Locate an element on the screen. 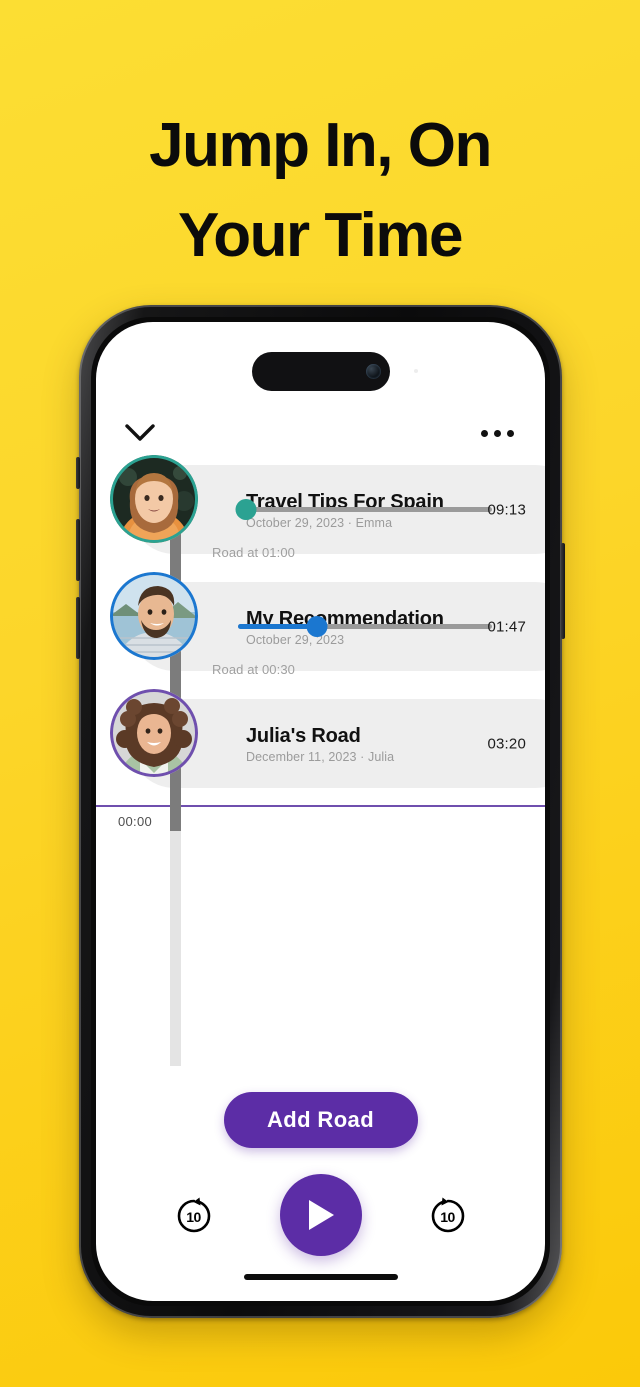 Image resolution: width=640 pixels, height=1387 pixels. collapse-button is located at coordinates (140, 433).